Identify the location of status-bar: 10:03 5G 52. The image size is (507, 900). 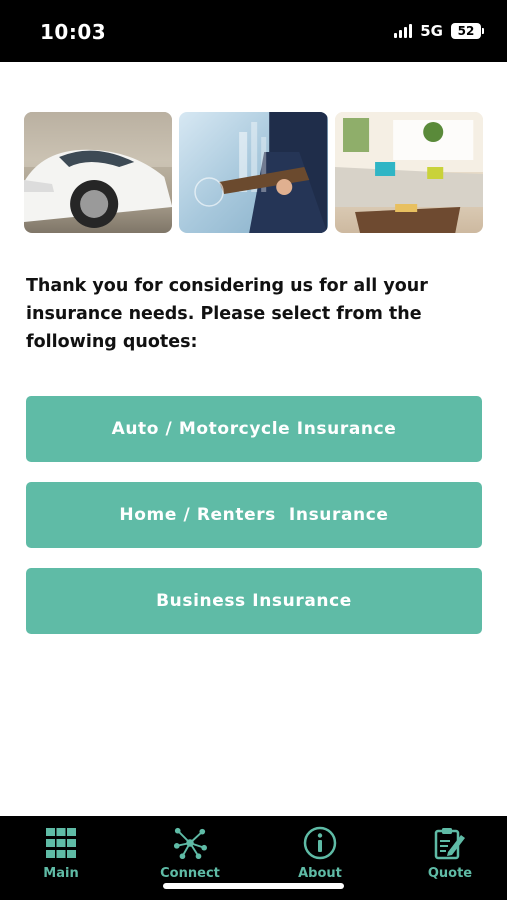
(253, 31).